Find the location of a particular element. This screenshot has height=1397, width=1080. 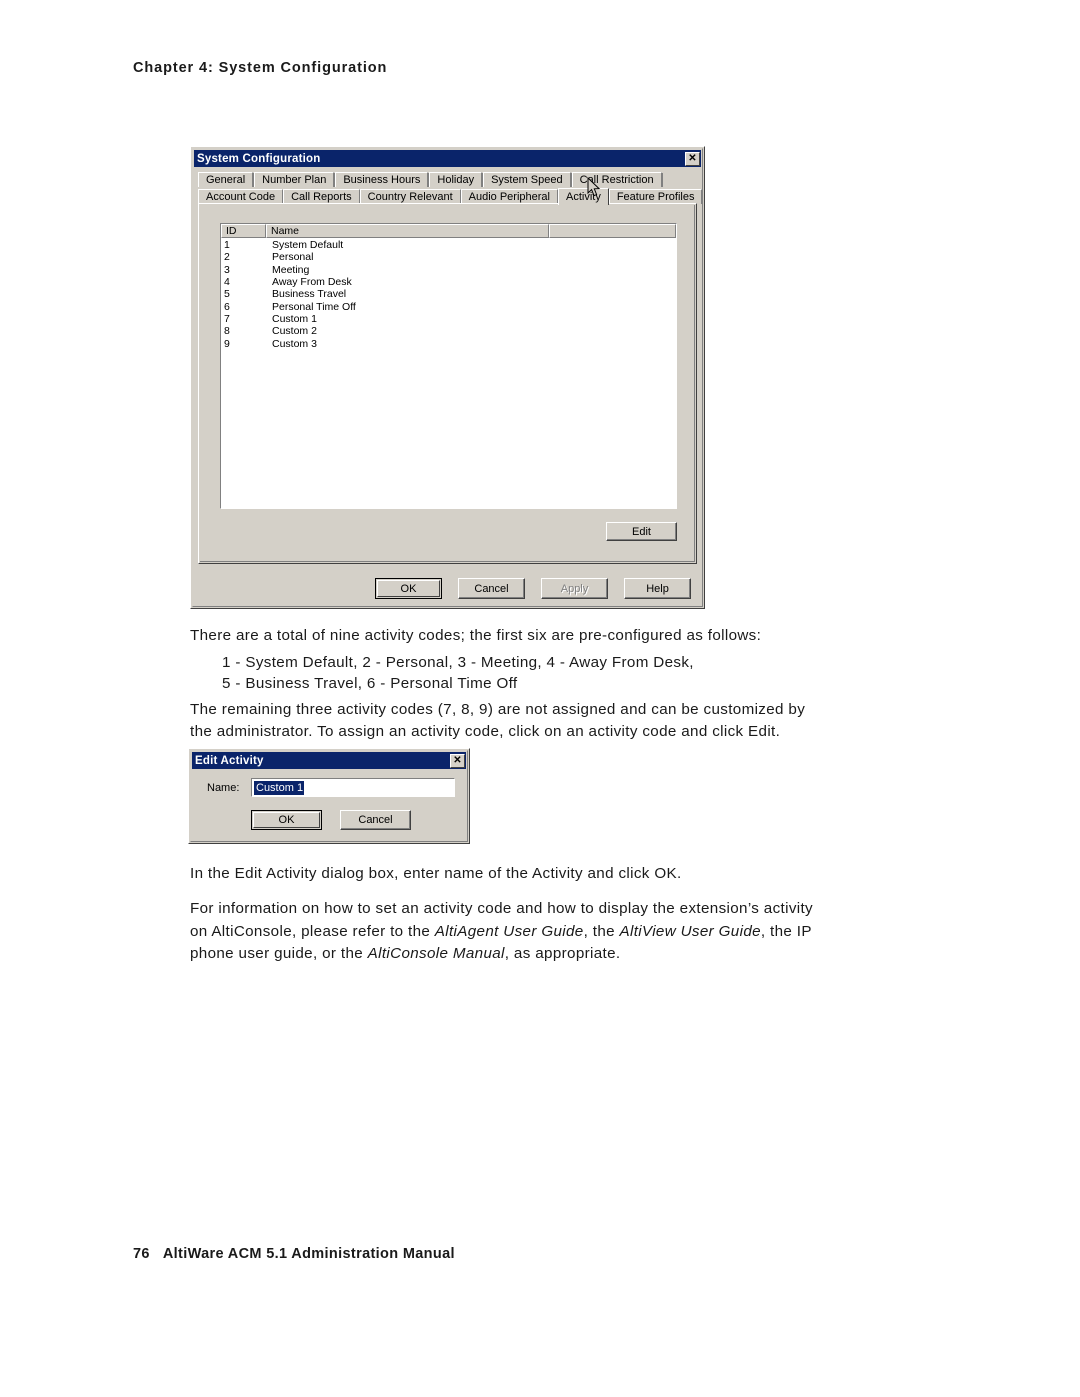

activity-name-cell: System Default is located at coordinates (308, 245).